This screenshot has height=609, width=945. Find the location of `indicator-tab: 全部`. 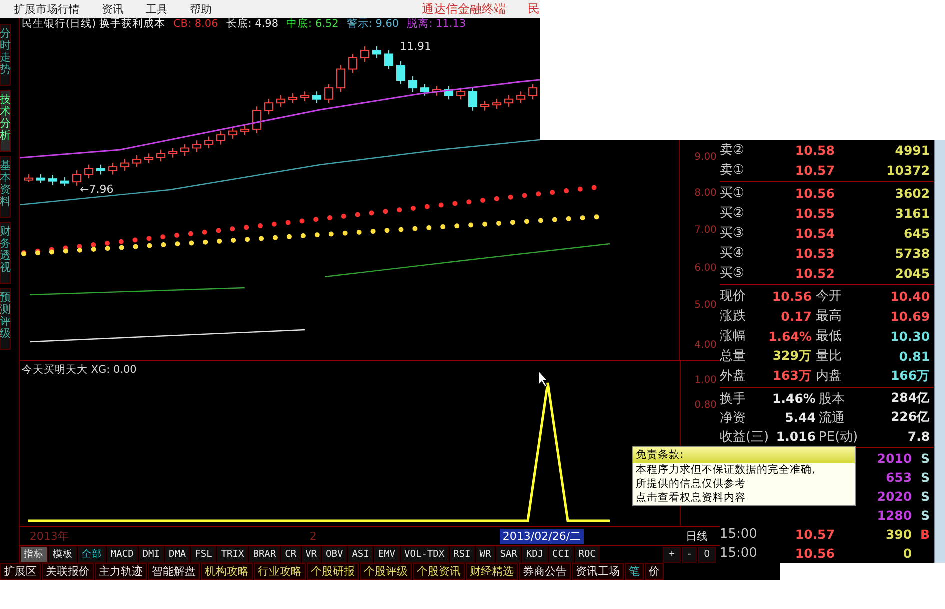

indicator-tab: 全部 is located at coordinates (92, 554).